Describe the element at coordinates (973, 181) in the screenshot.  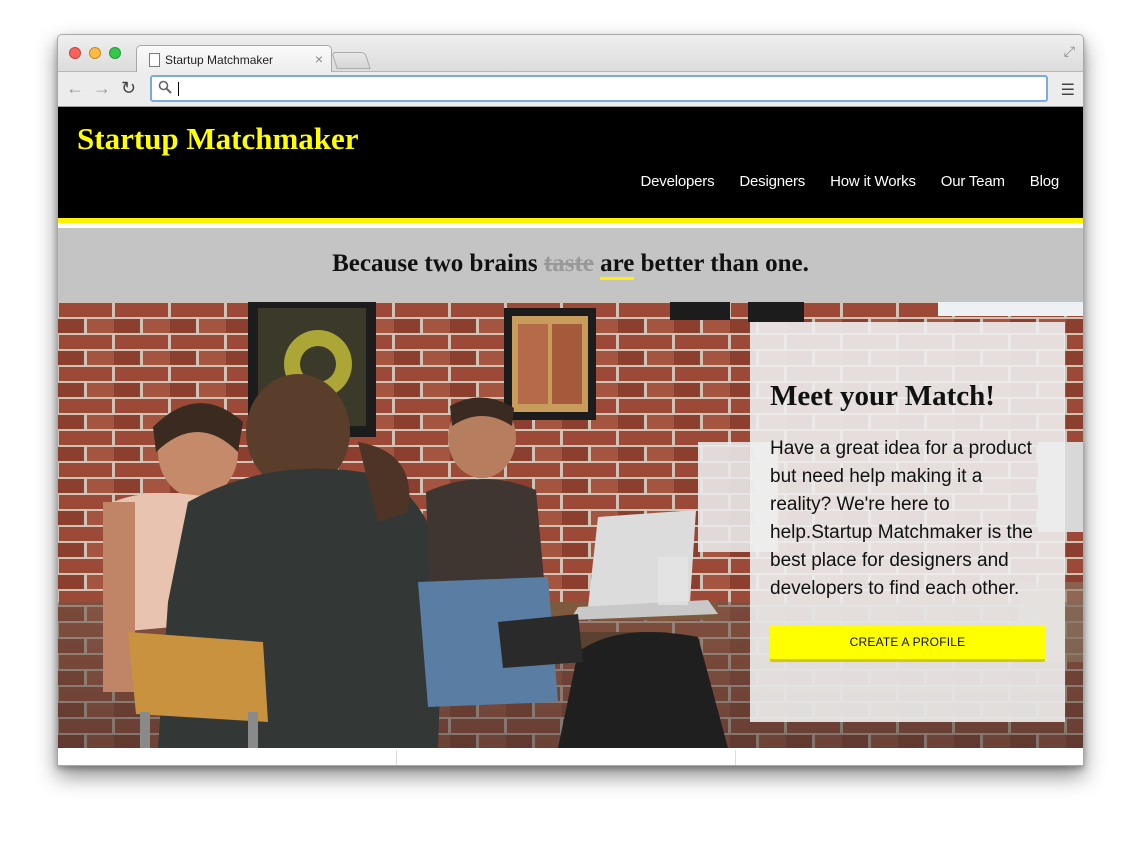
I see `nav-our-team: Our Team` at that location.